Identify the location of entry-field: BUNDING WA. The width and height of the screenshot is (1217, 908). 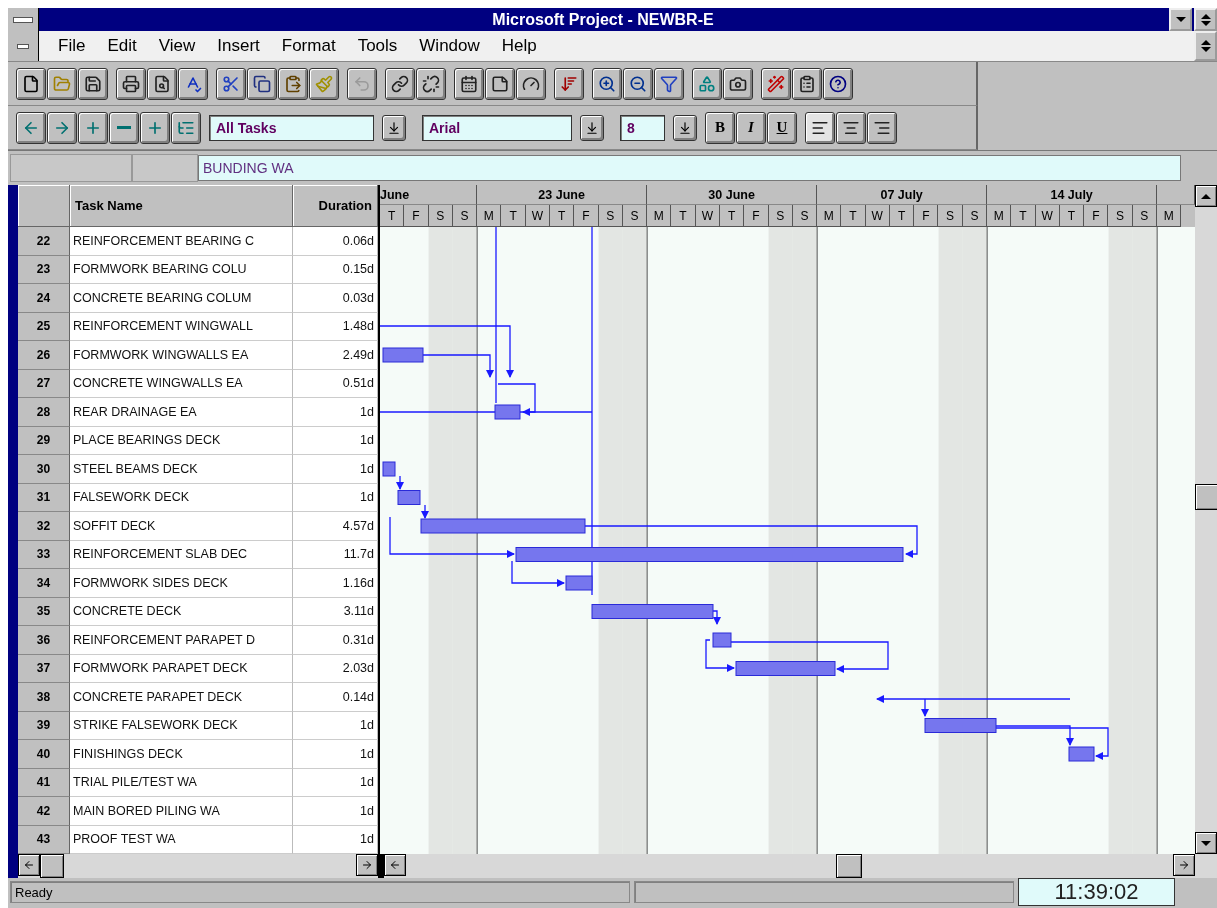
(689, 168).